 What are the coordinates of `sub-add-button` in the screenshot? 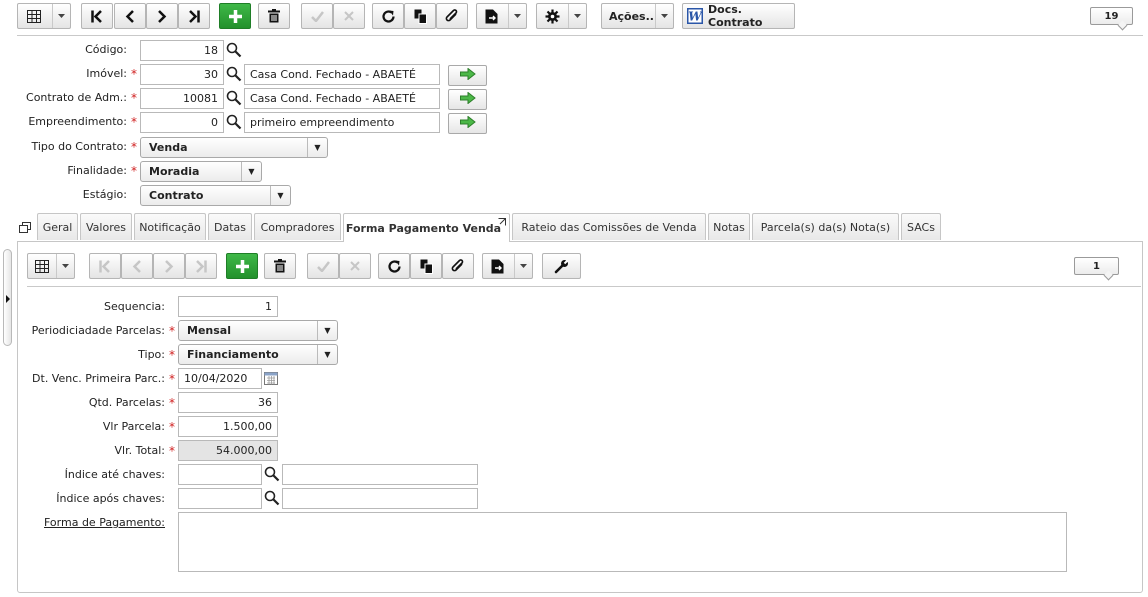 It's located at (242, 266).